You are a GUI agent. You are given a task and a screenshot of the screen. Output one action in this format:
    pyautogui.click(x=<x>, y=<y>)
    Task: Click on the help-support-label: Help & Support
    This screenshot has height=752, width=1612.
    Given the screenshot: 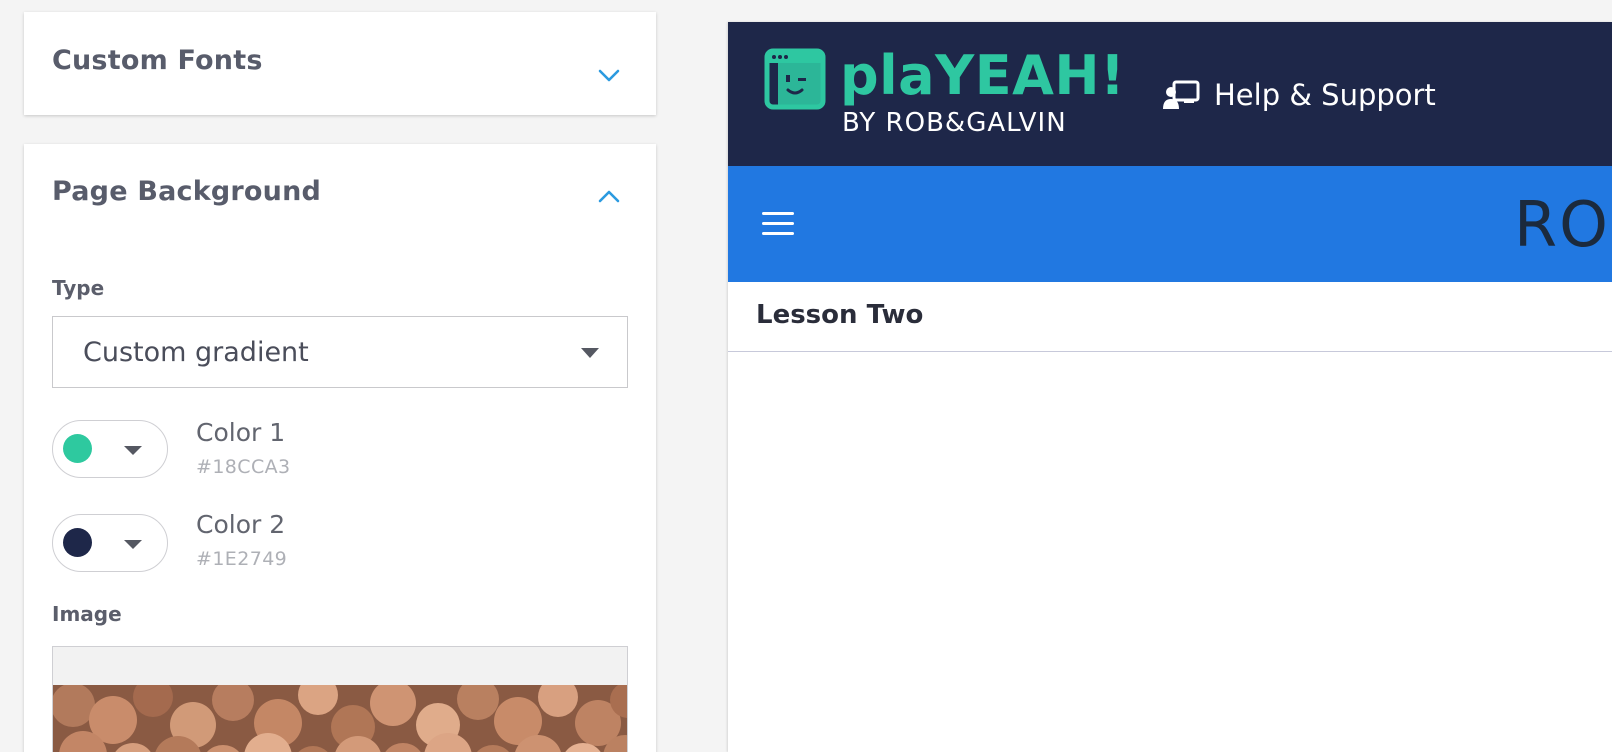 What is the action you would take?
    pyautogui.click(x=1325, y=95)
    